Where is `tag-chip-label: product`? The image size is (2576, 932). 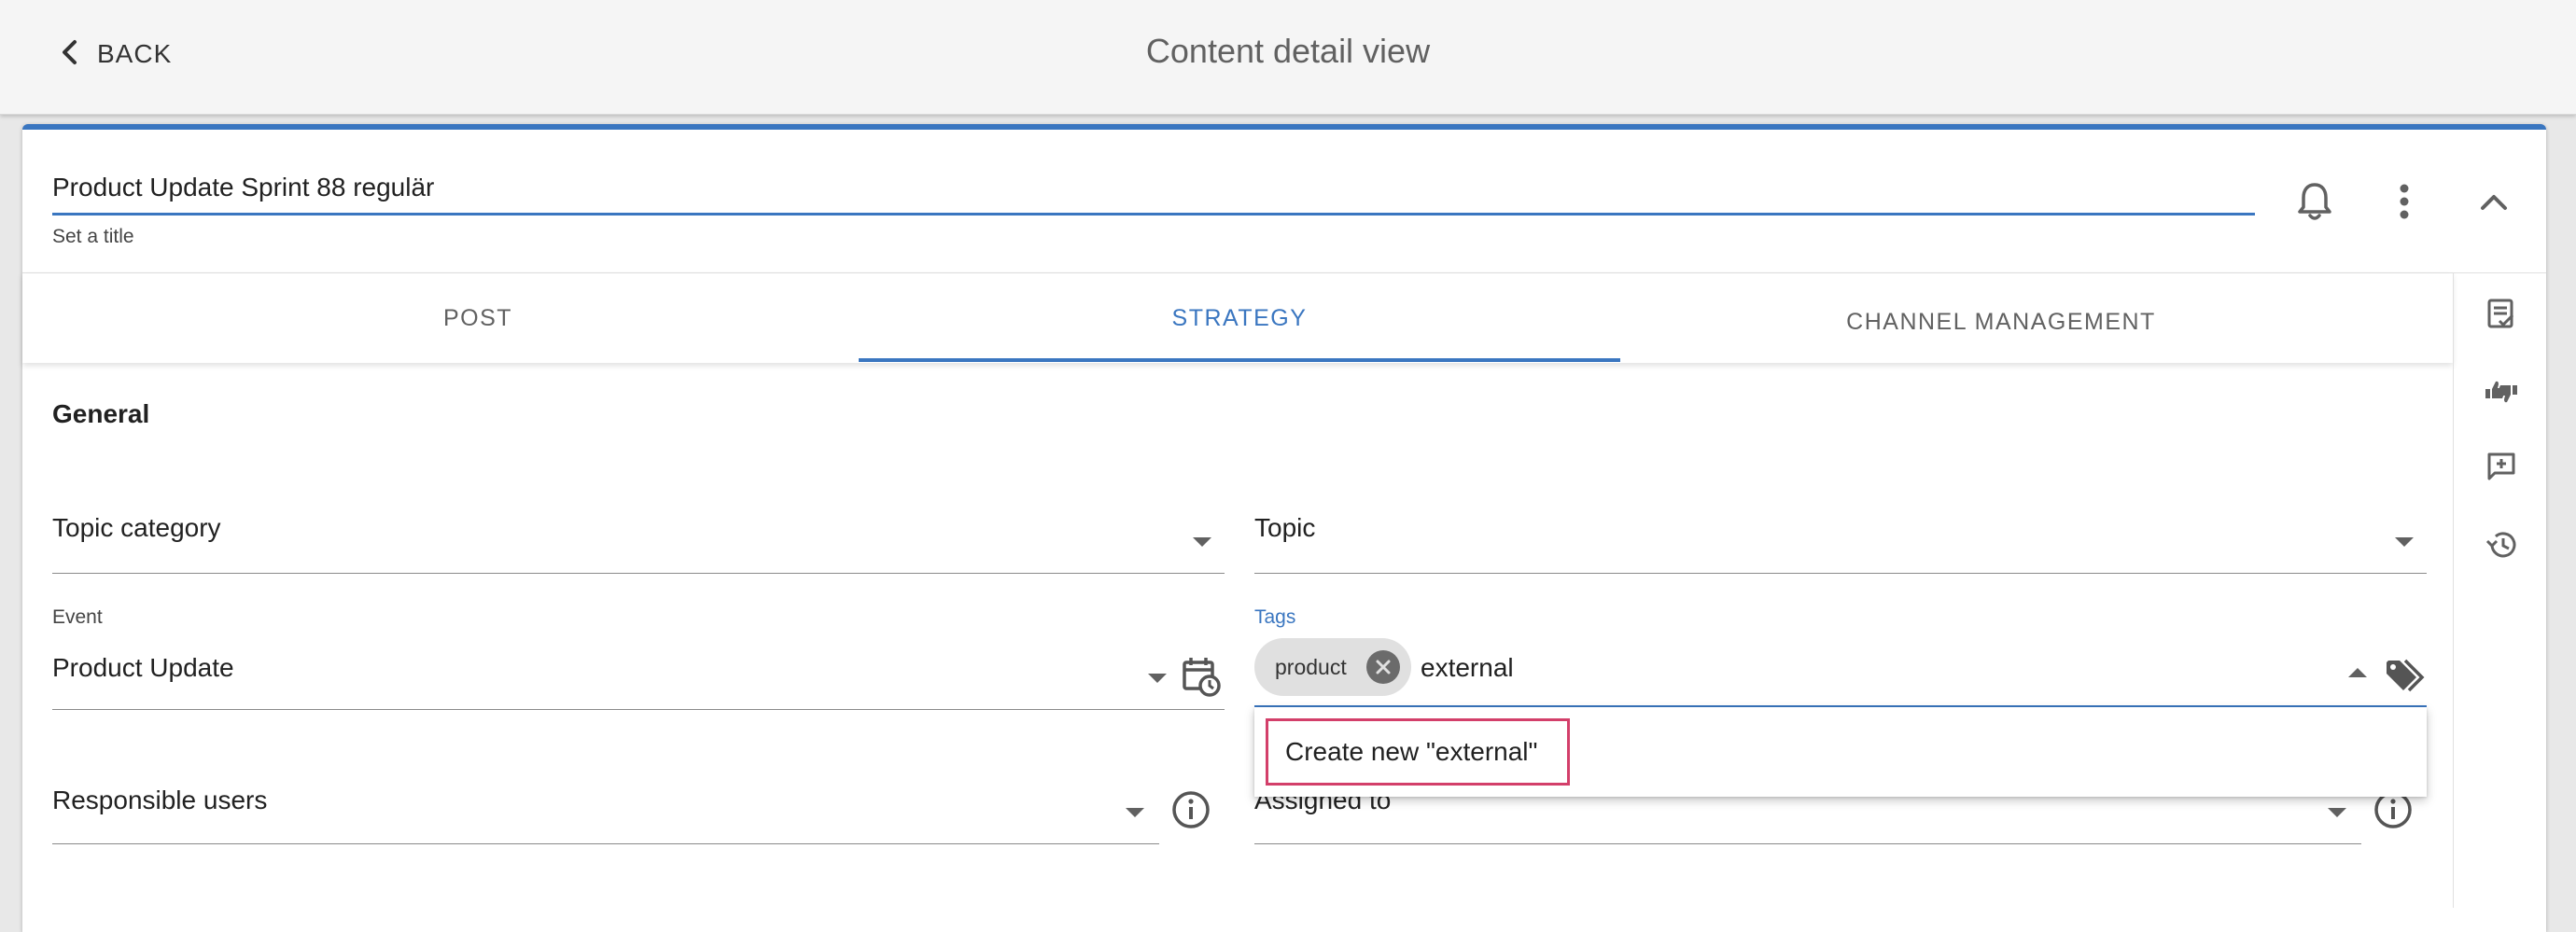 tag-chip-label: product is located at coordinates (1311, 666).